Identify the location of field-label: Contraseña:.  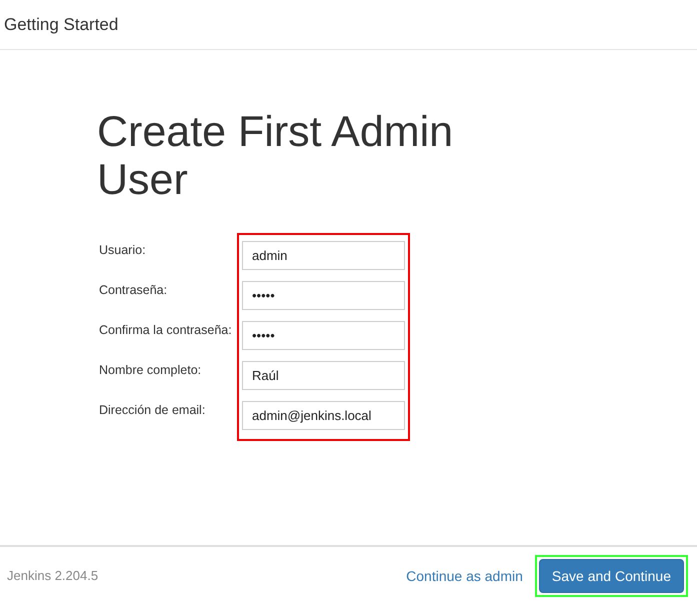
(133, 290).